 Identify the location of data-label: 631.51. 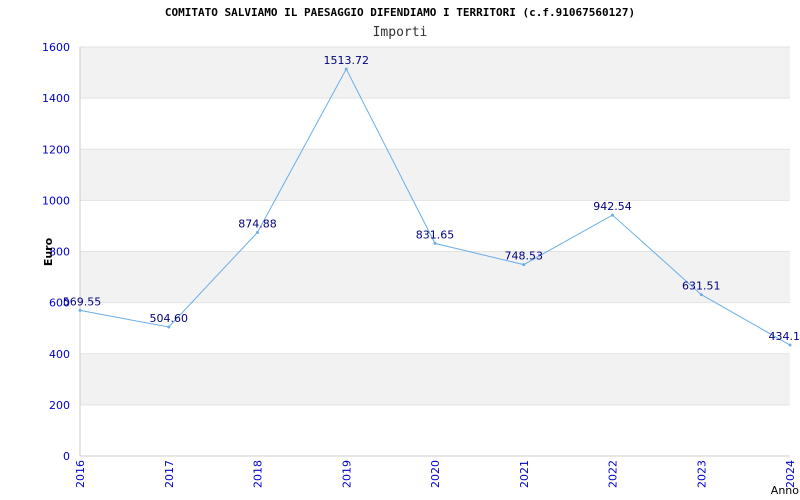
(701, 286).